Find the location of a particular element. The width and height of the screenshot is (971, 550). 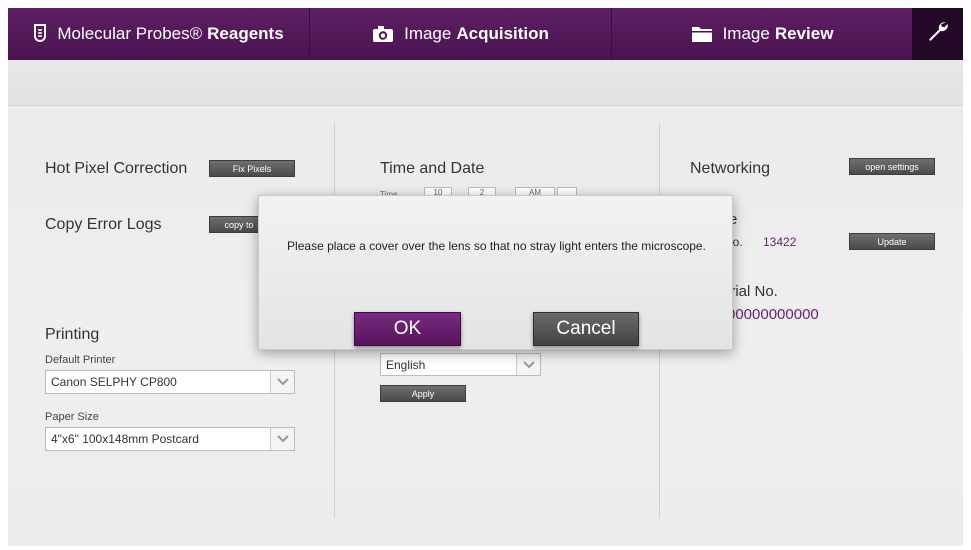

tab-image-review: Image Review is located at coordinates (762, 34).